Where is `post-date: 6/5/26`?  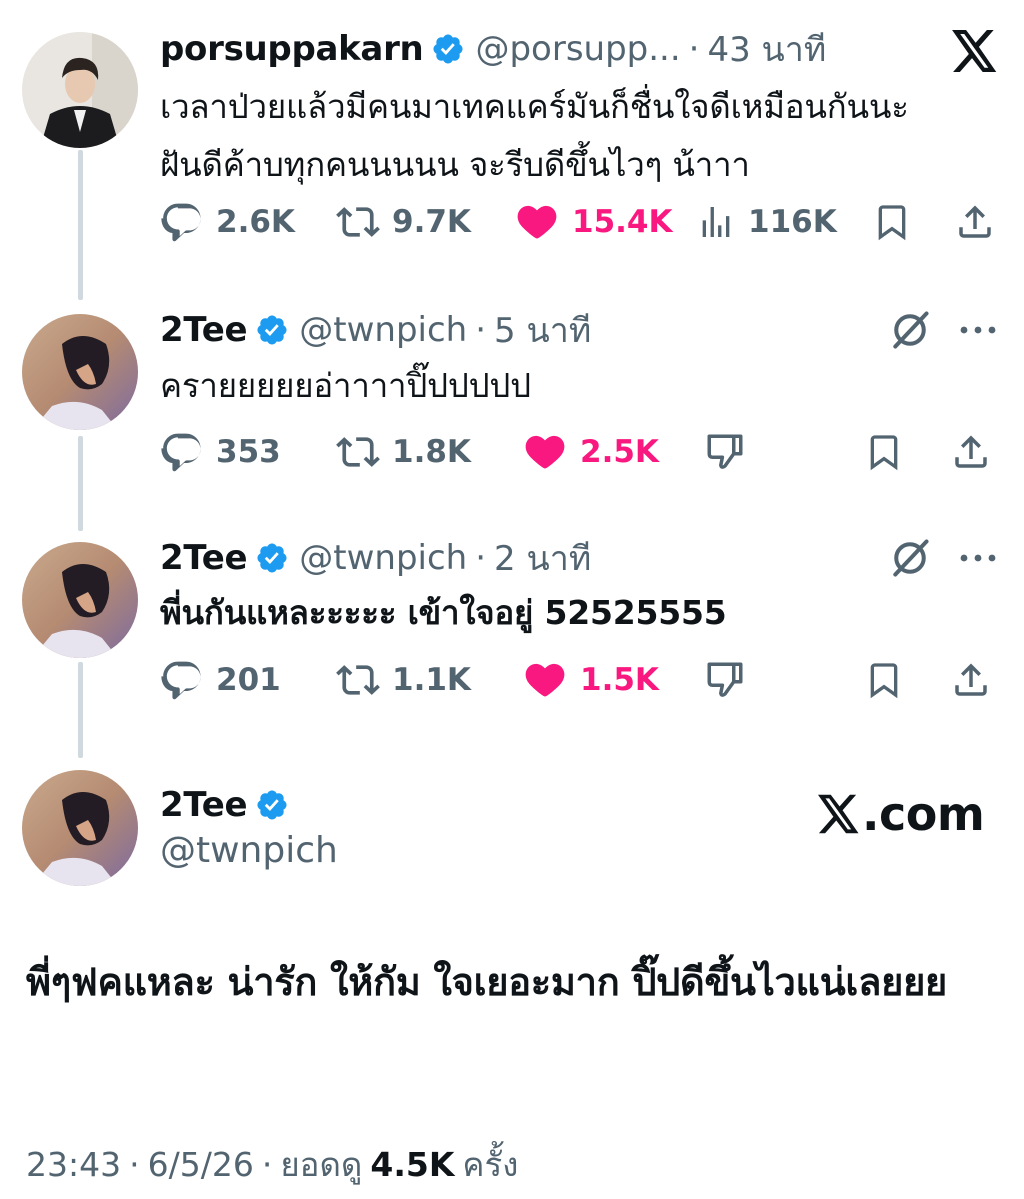
post-date: 6/5/26 is located at coordinates (201, 1164).